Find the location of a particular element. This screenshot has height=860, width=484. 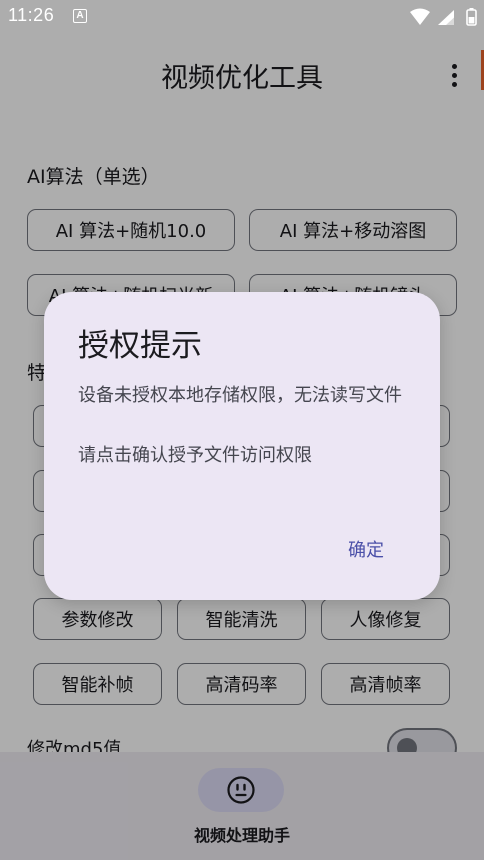

wifi-icon is located at coordinates (420, 16).